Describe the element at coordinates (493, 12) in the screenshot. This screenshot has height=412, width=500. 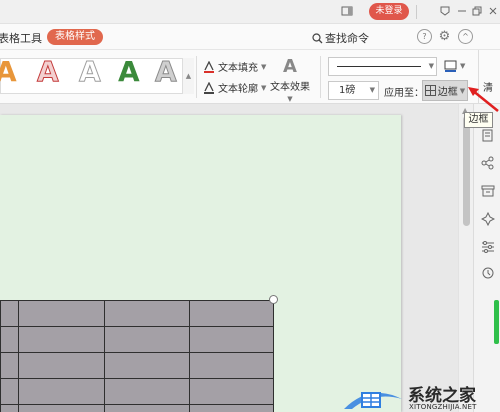
I see `close-icon` at that location.